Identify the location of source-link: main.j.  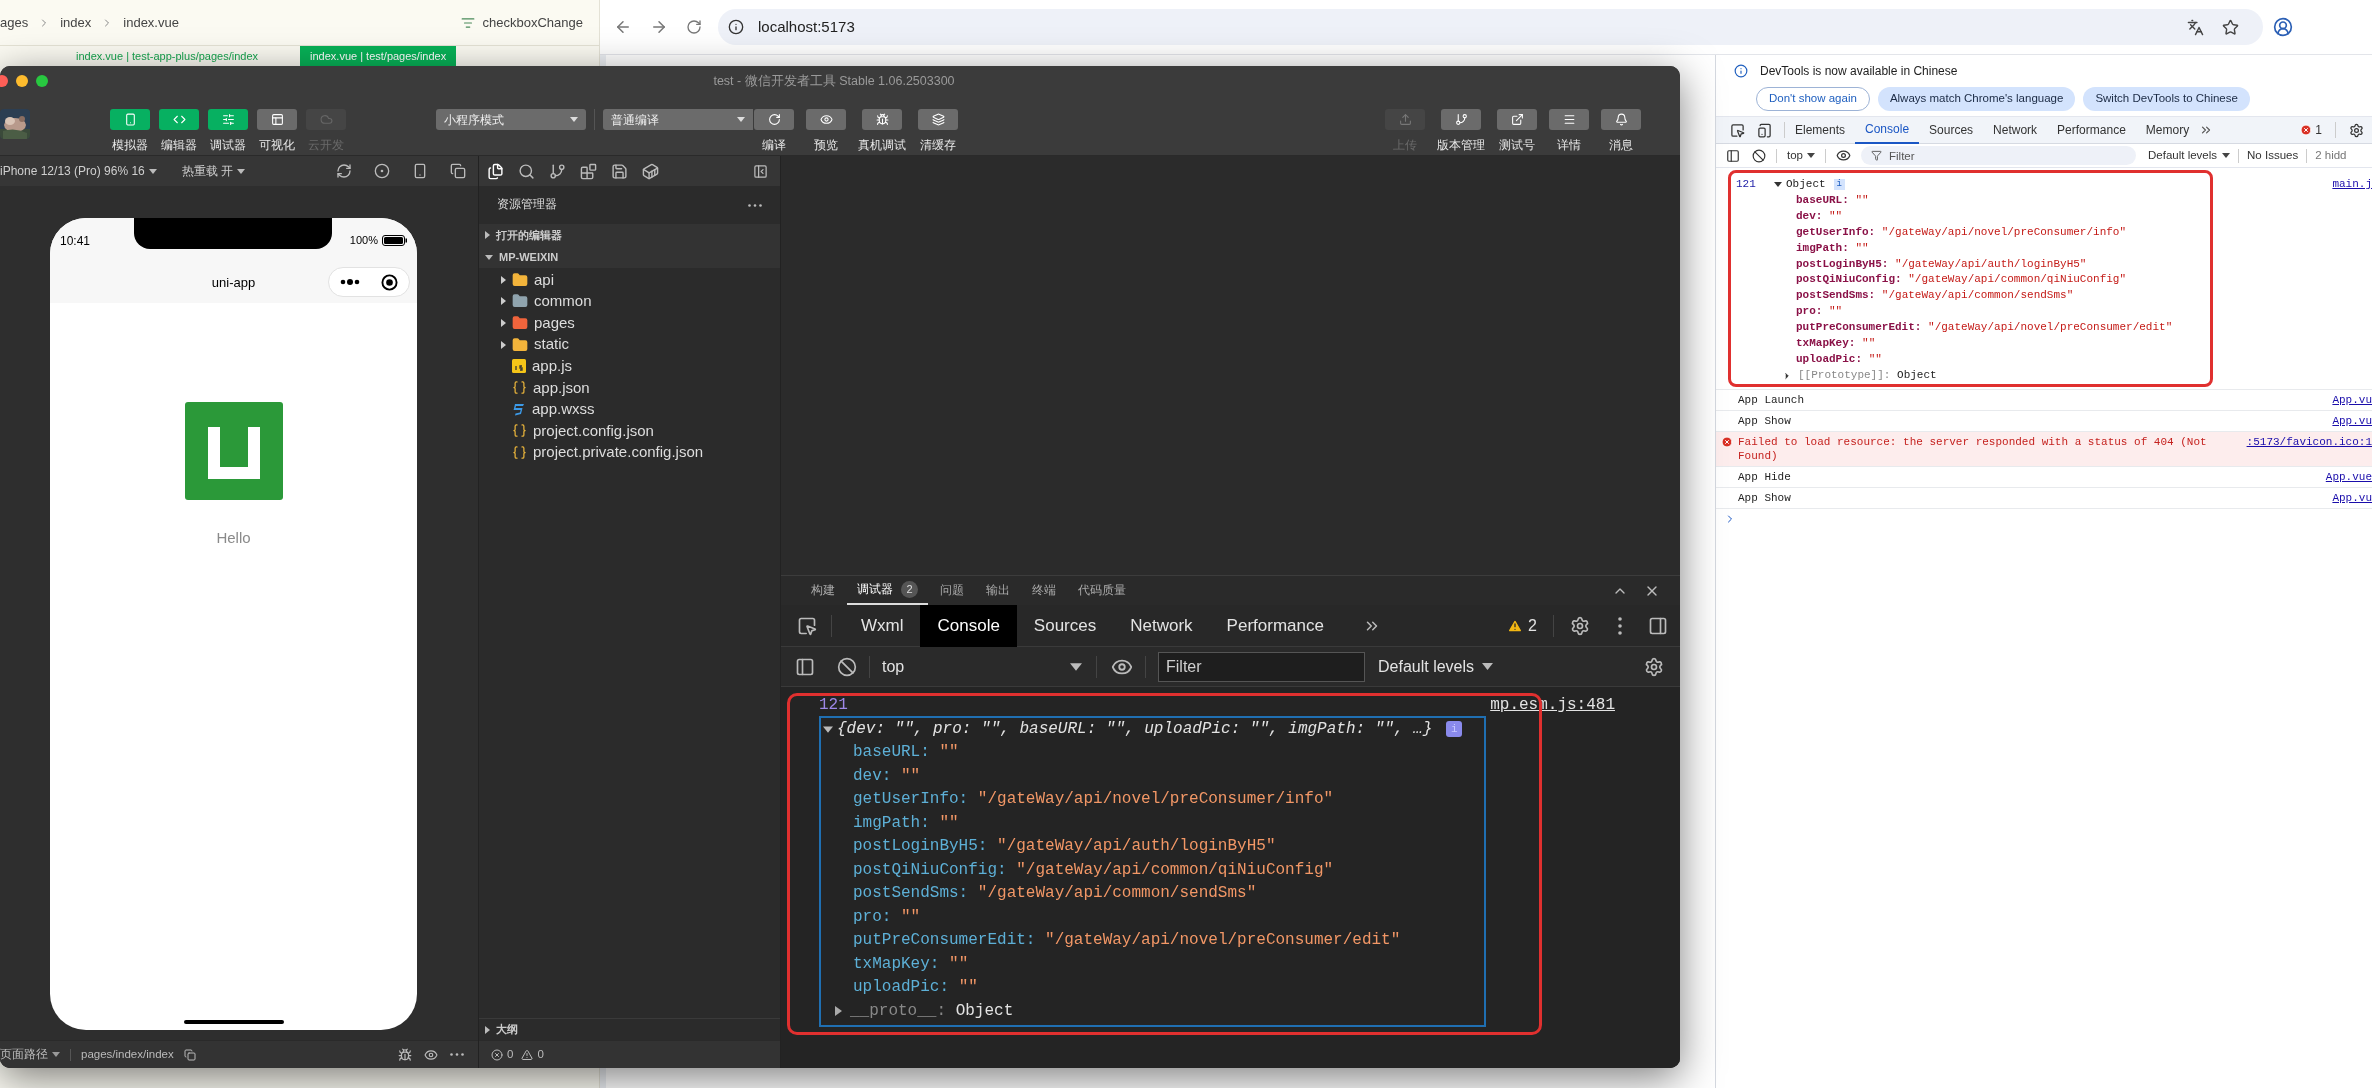
(2352, 280).